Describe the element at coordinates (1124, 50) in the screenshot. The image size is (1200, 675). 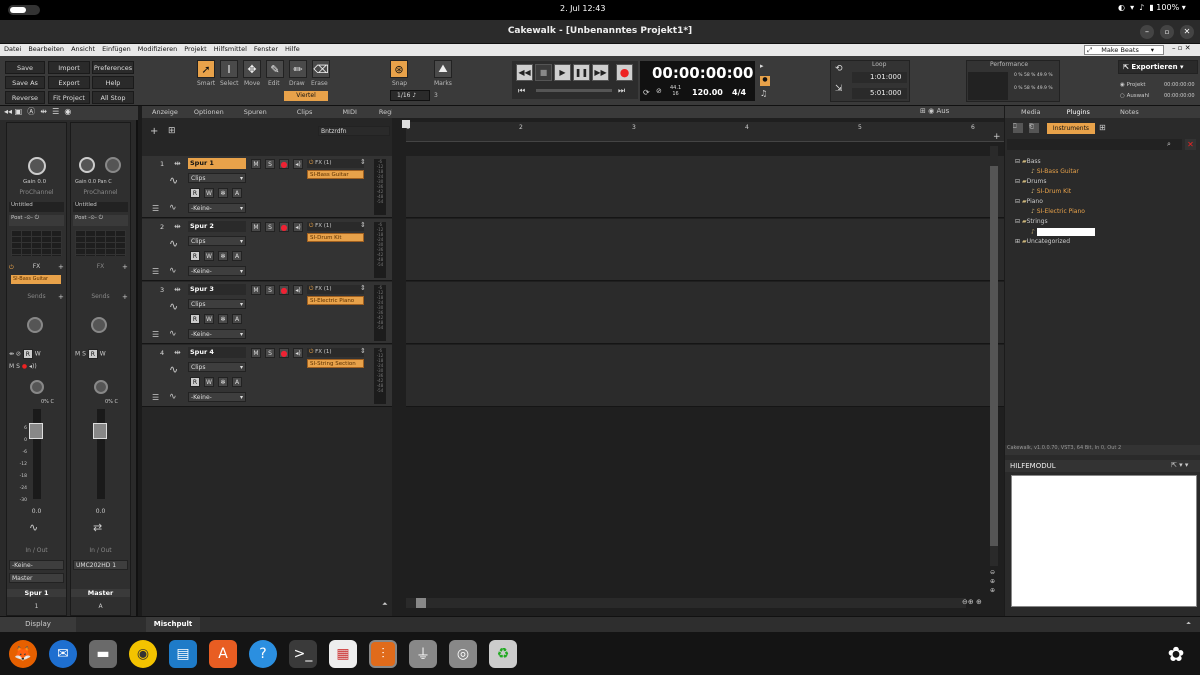
I see `workspace-select: ⤢ Make Beats ▾` at that location.